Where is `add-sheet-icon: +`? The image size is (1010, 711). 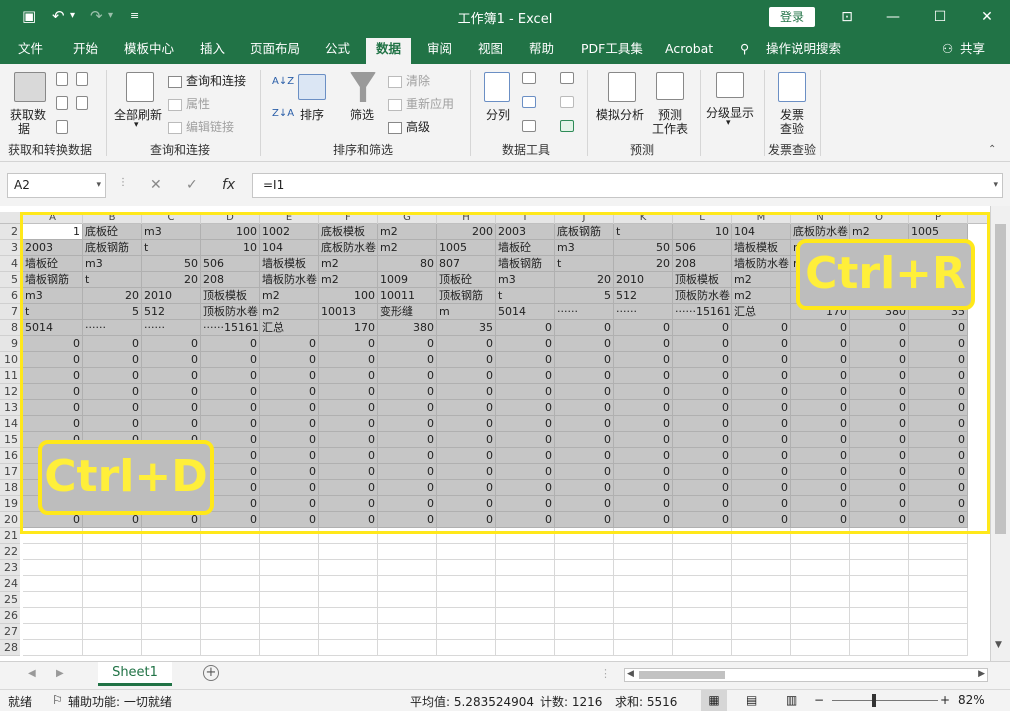
add-sheet-icon: + is located at coordinates (211, 673).